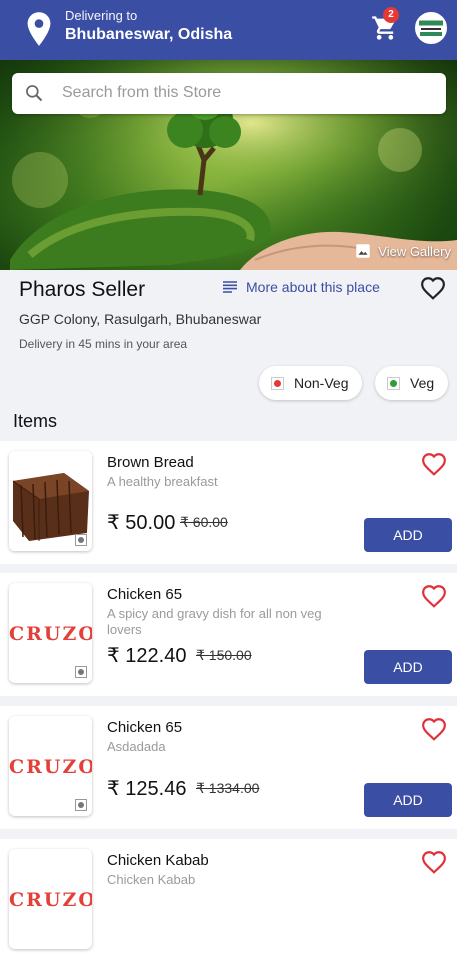 The image size is (457, 962). I want to click on list-icon, so click(230, 287).